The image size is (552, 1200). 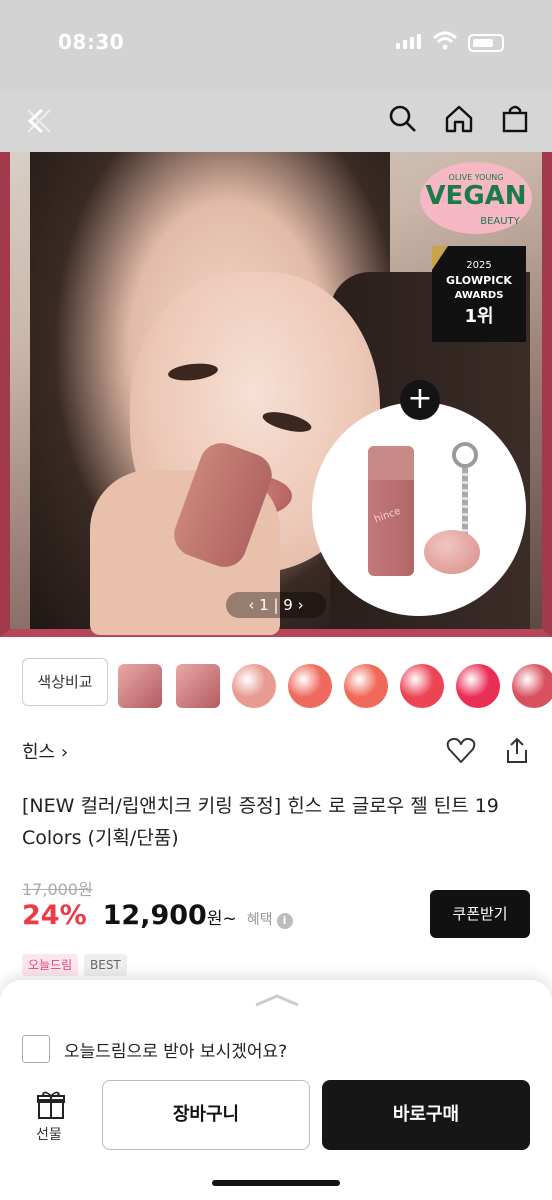 I want to click on original-price: 17,000원, so click(x=57, y=889).